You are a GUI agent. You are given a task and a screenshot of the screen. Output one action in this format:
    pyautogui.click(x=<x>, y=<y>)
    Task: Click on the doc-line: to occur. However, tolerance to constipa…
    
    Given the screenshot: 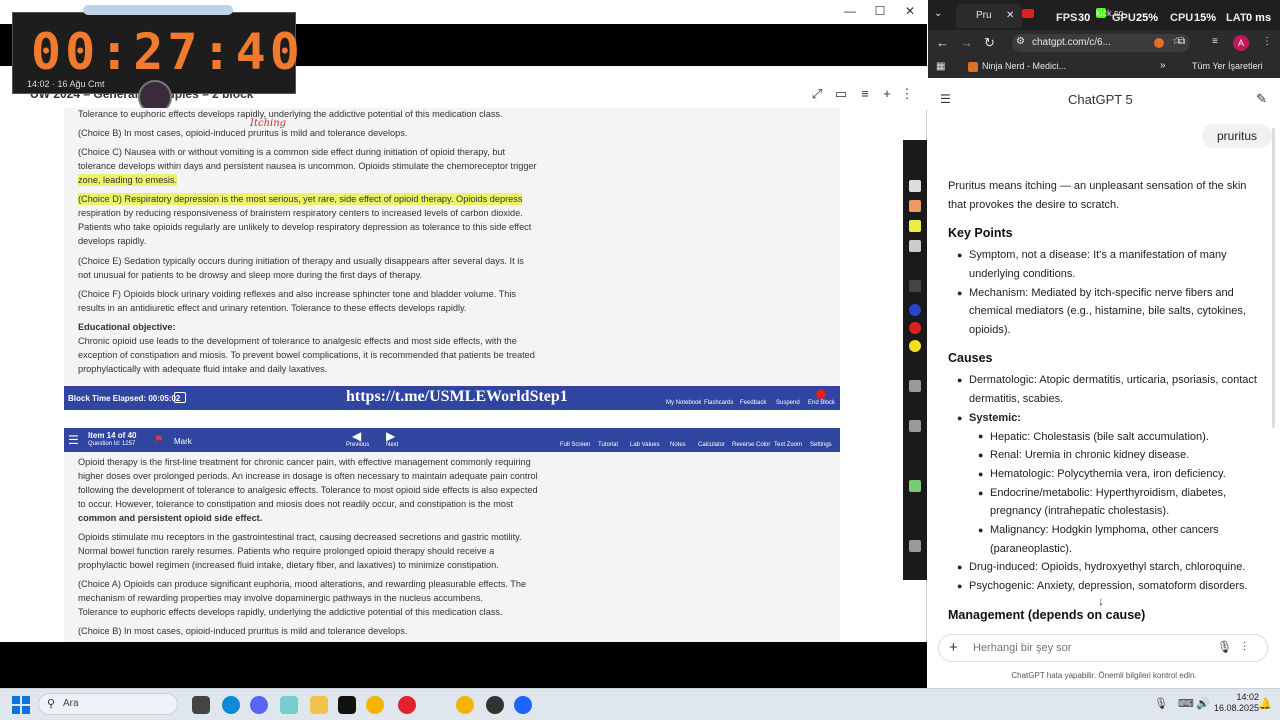 What is the action you would take?
    pyautogui.click(x=296, y=504)
    